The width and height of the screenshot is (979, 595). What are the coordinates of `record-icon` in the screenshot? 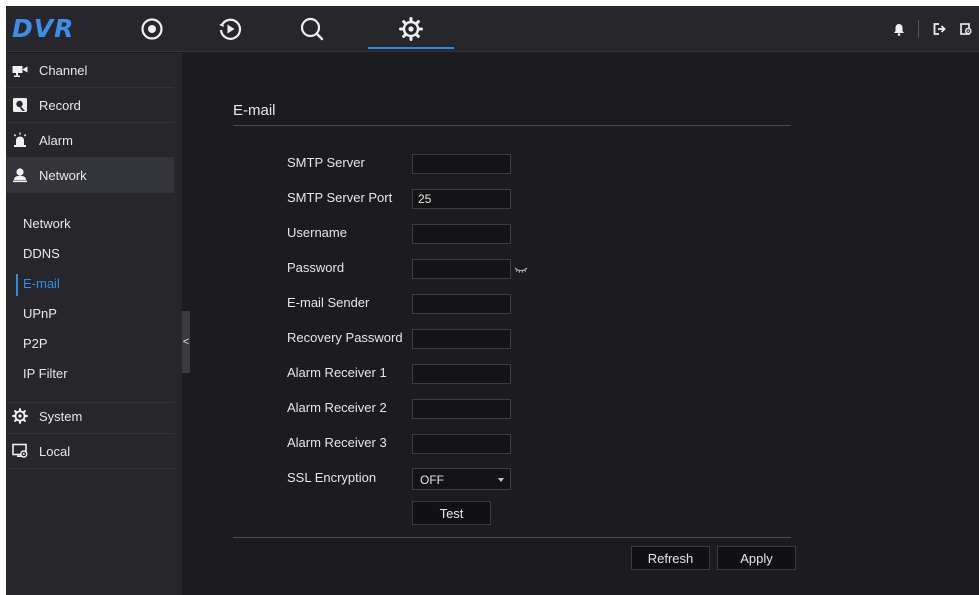 It's located at (20, 105).